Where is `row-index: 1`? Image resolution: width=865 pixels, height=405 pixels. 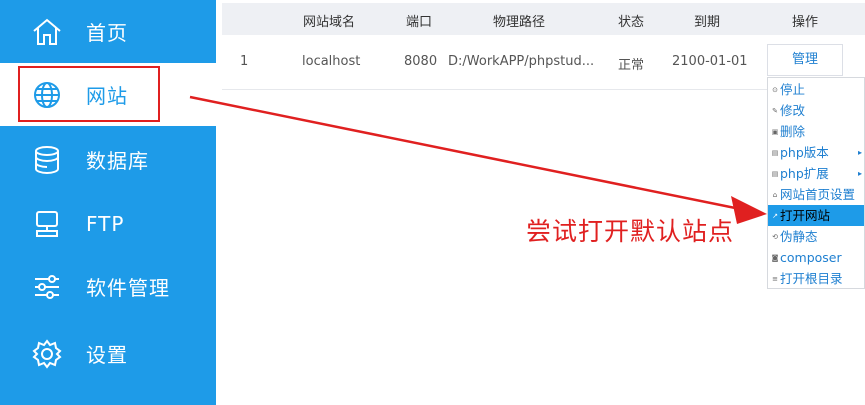 row-index: 1 is located at coordinates (244, 61).